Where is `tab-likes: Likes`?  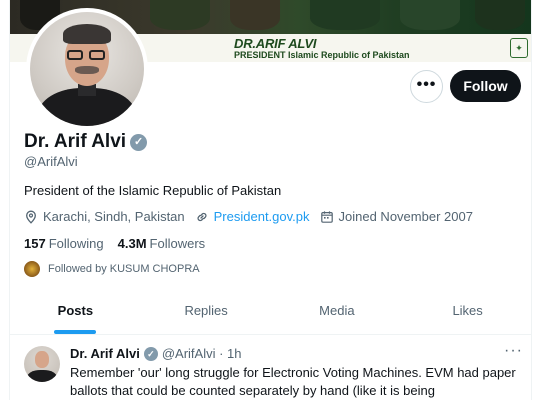
tab-likes: Likes is located at coordinates (466, 310).